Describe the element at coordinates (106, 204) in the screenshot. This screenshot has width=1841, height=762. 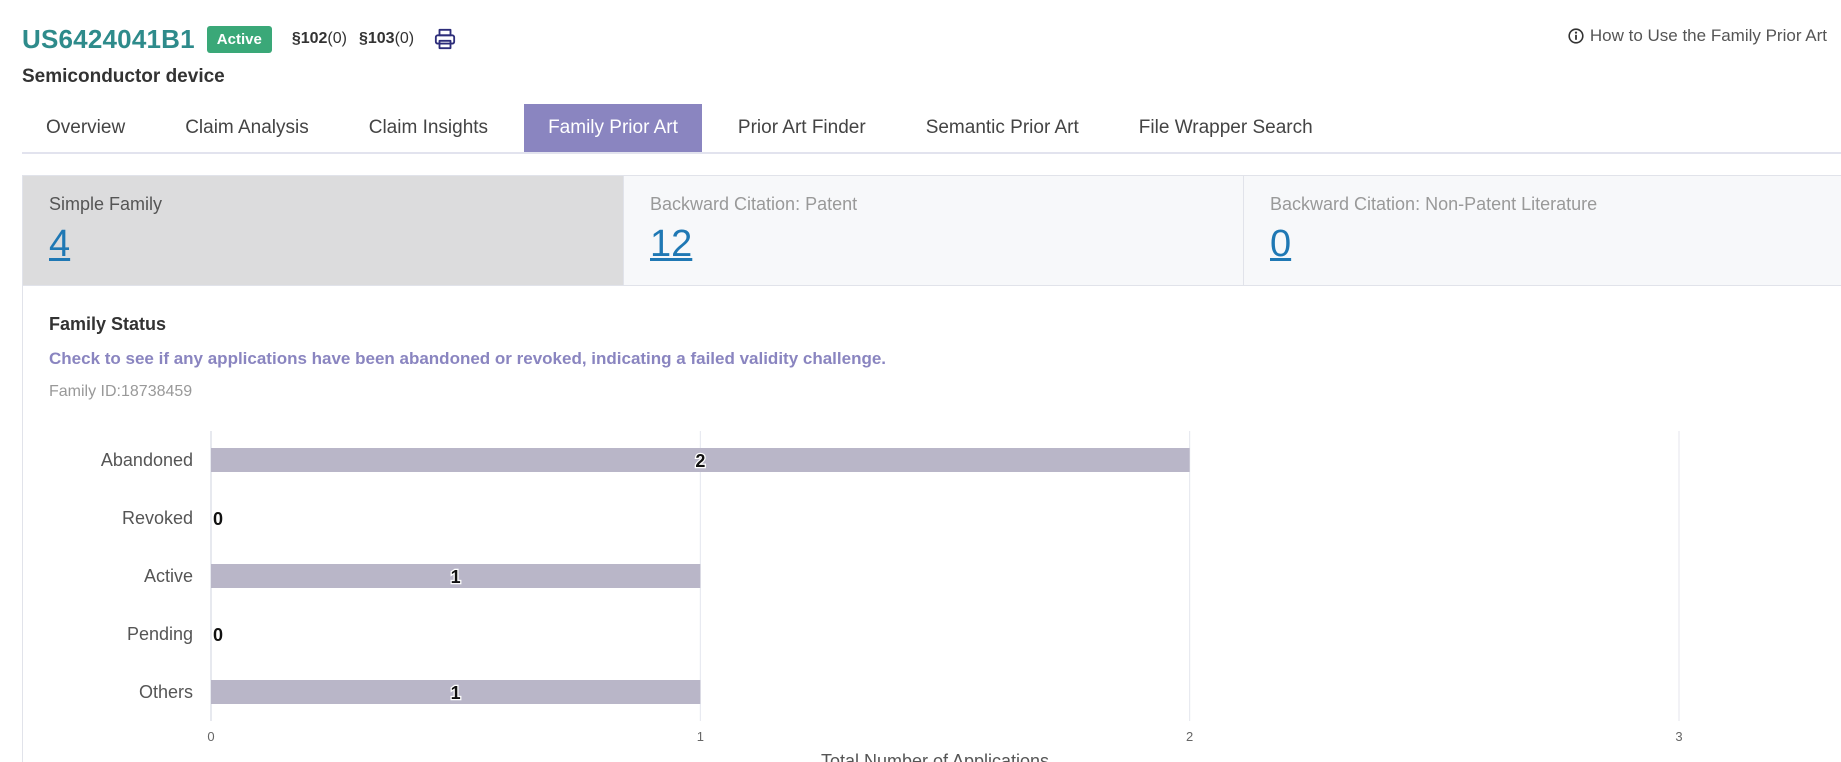
I see `stat-label: Simple Family` at that location.